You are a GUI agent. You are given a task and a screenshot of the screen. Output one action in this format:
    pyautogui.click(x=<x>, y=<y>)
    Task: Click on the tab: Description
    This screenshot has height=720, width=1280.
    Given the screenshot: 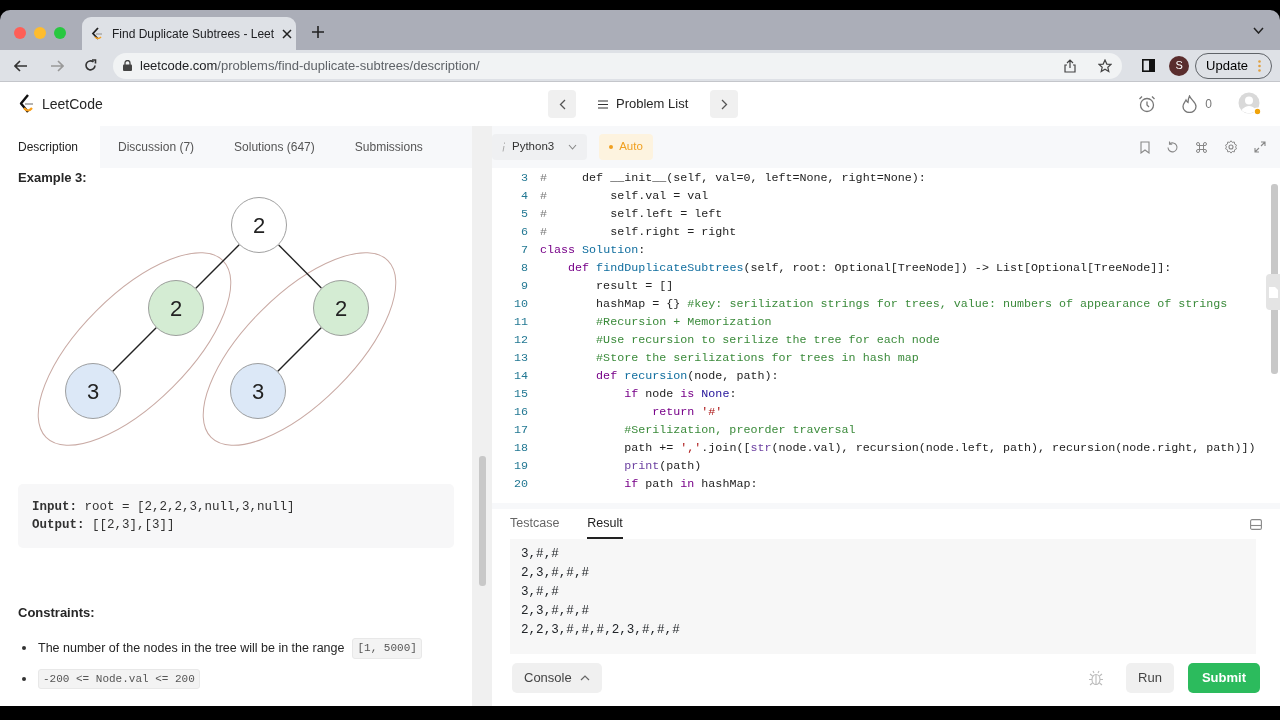 What is the action you would take?
    pyautogui.click(x=50, y=147)
    